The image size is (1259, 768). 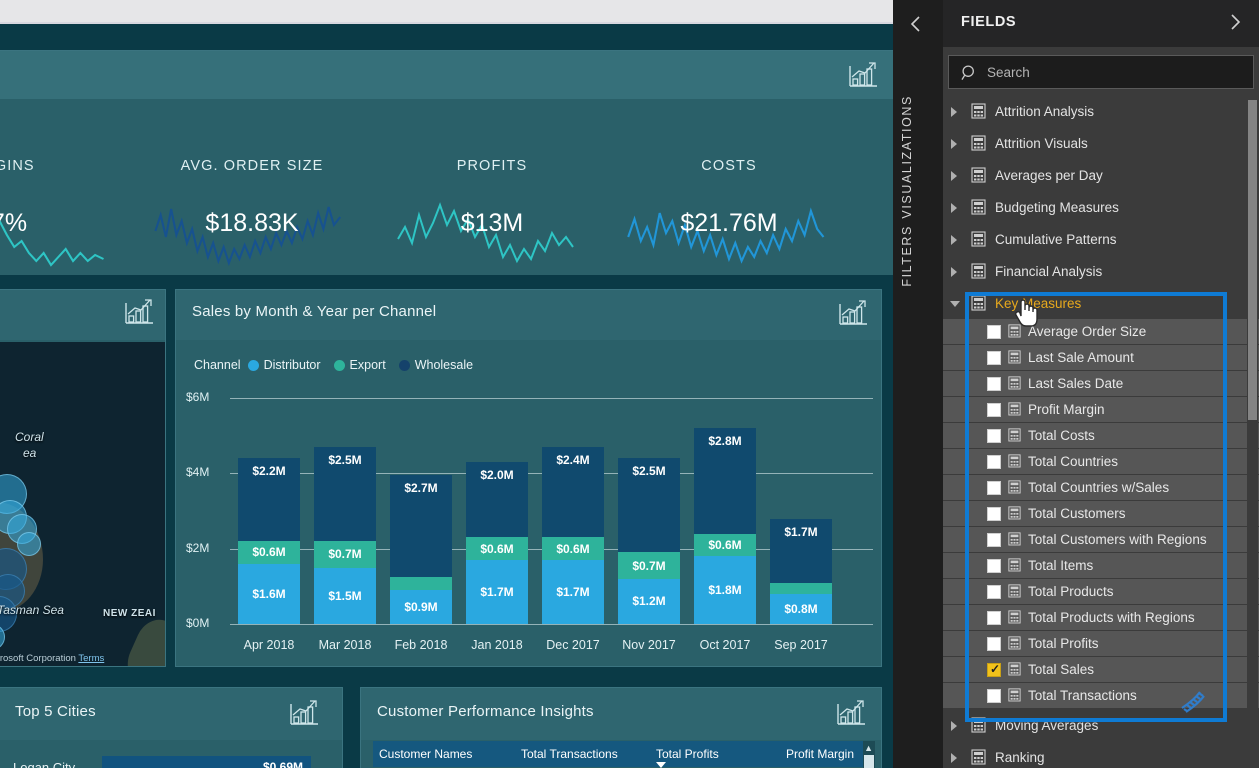 I want to click on table-vertical-scrollbar: ▲, so click(x=869, y=754).